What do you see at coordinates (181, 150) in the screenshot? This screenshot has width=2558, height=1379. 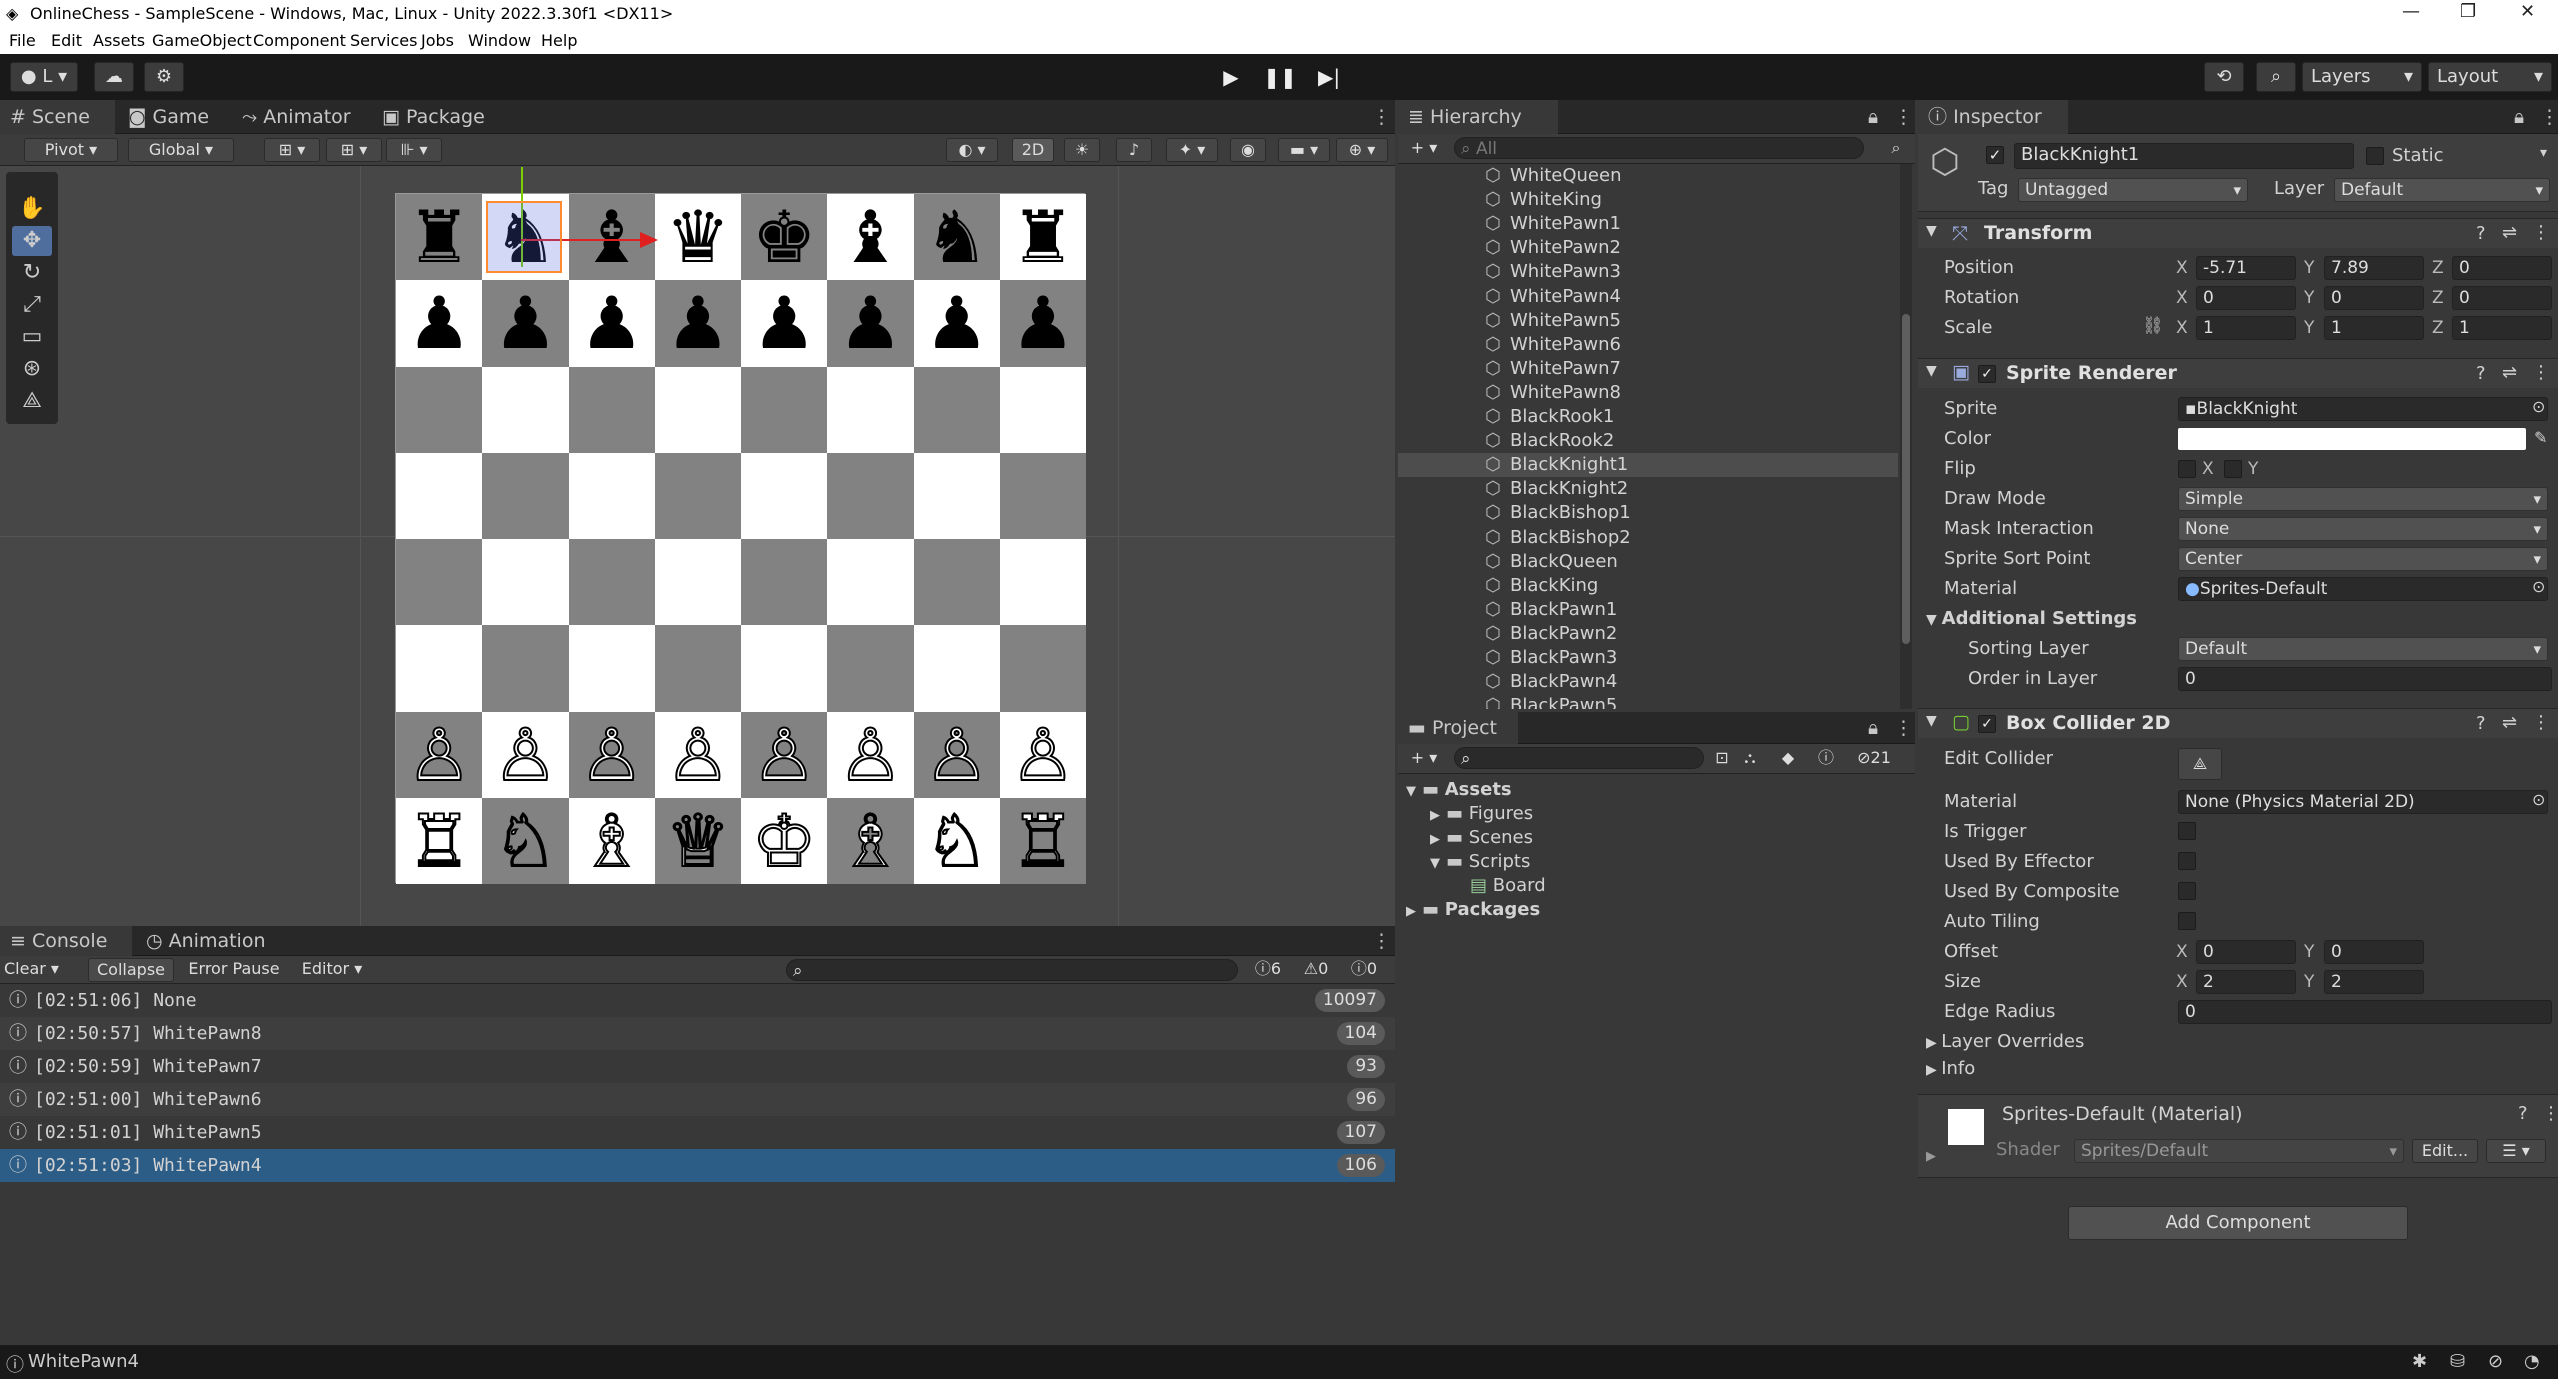 I see `global-dropdown: Global ▾` at bounding box center [181, 150].